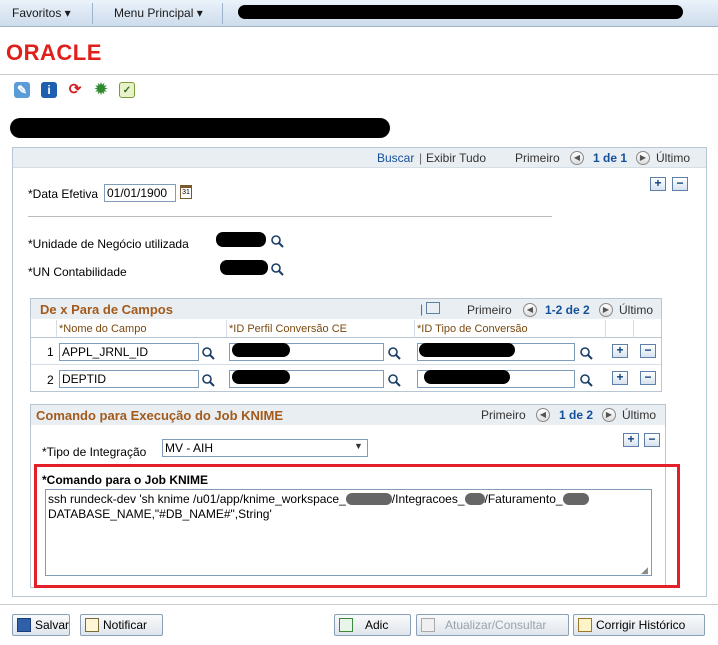 The height and width of the screenshot is (645, 718). I want to click on grid-previous-button: ◀, so click(530, 310).